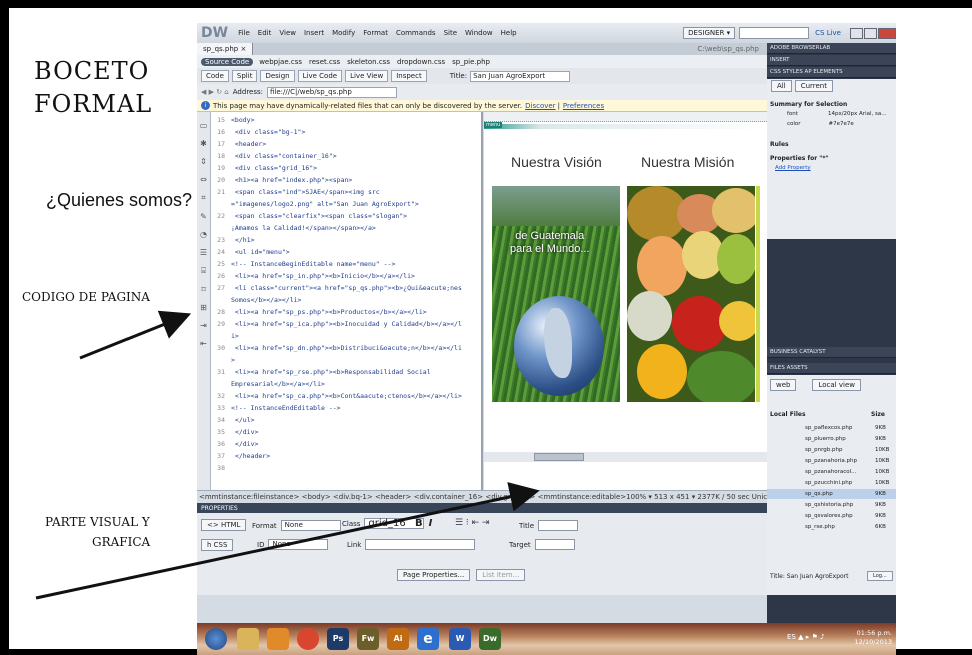 This screenshot has width=972, height=655. What do you see at coordinates (781, 86) in the screenshot?
I see `css-all-button: All` at bounding box center [781, 86].